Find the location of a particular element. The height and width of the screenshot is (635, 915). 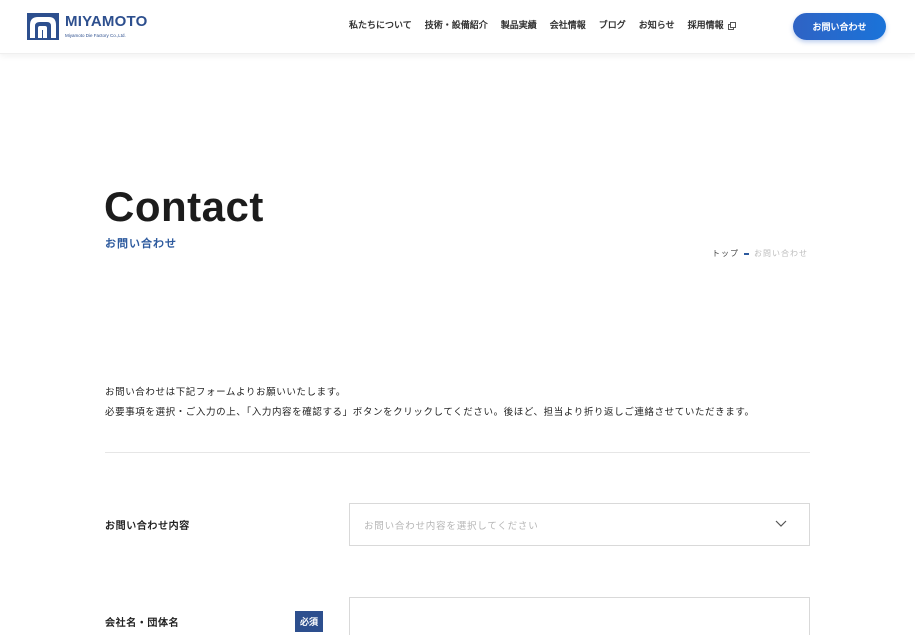

breadcrumb: トップ お問い合わせ is located at coordinates (760, 253).